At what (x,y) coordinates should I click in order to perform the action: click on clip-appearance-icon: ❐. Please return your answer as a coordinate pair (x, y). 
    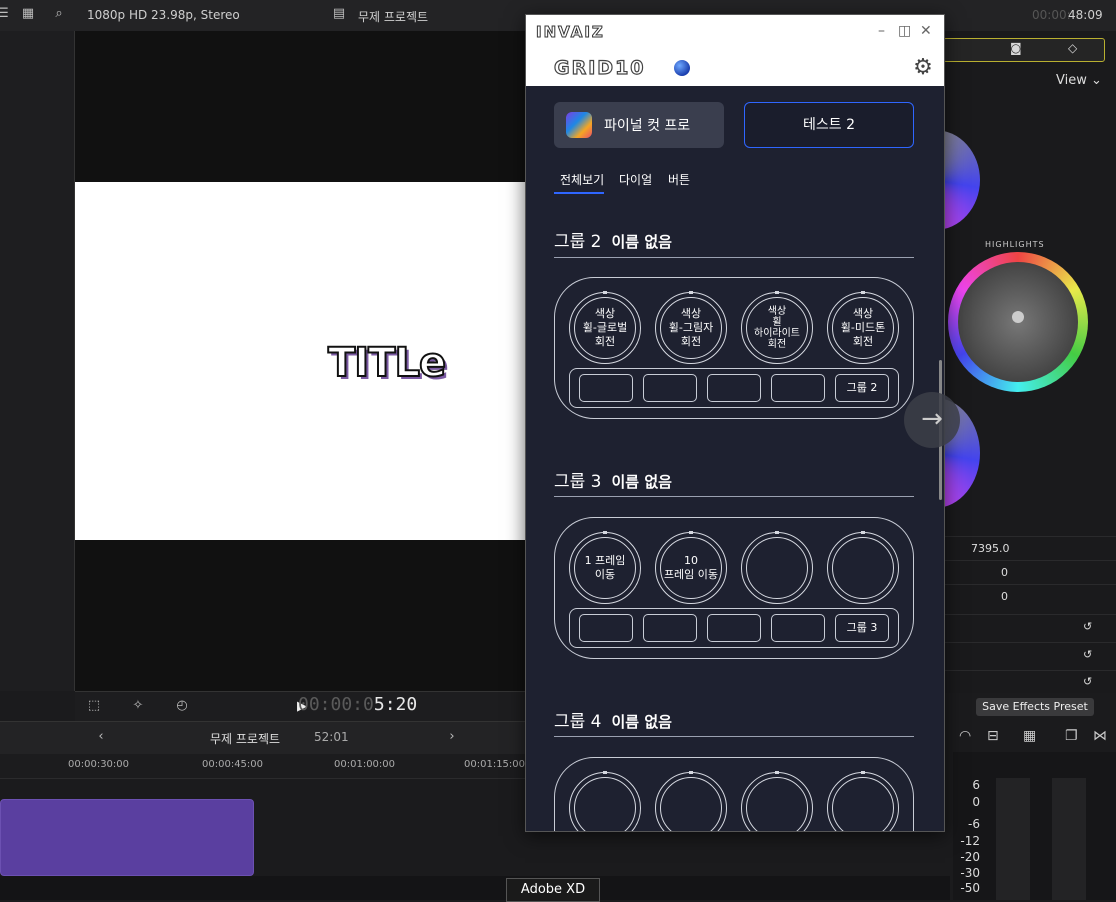
    Looking at the image, I should click on (1071, 736).